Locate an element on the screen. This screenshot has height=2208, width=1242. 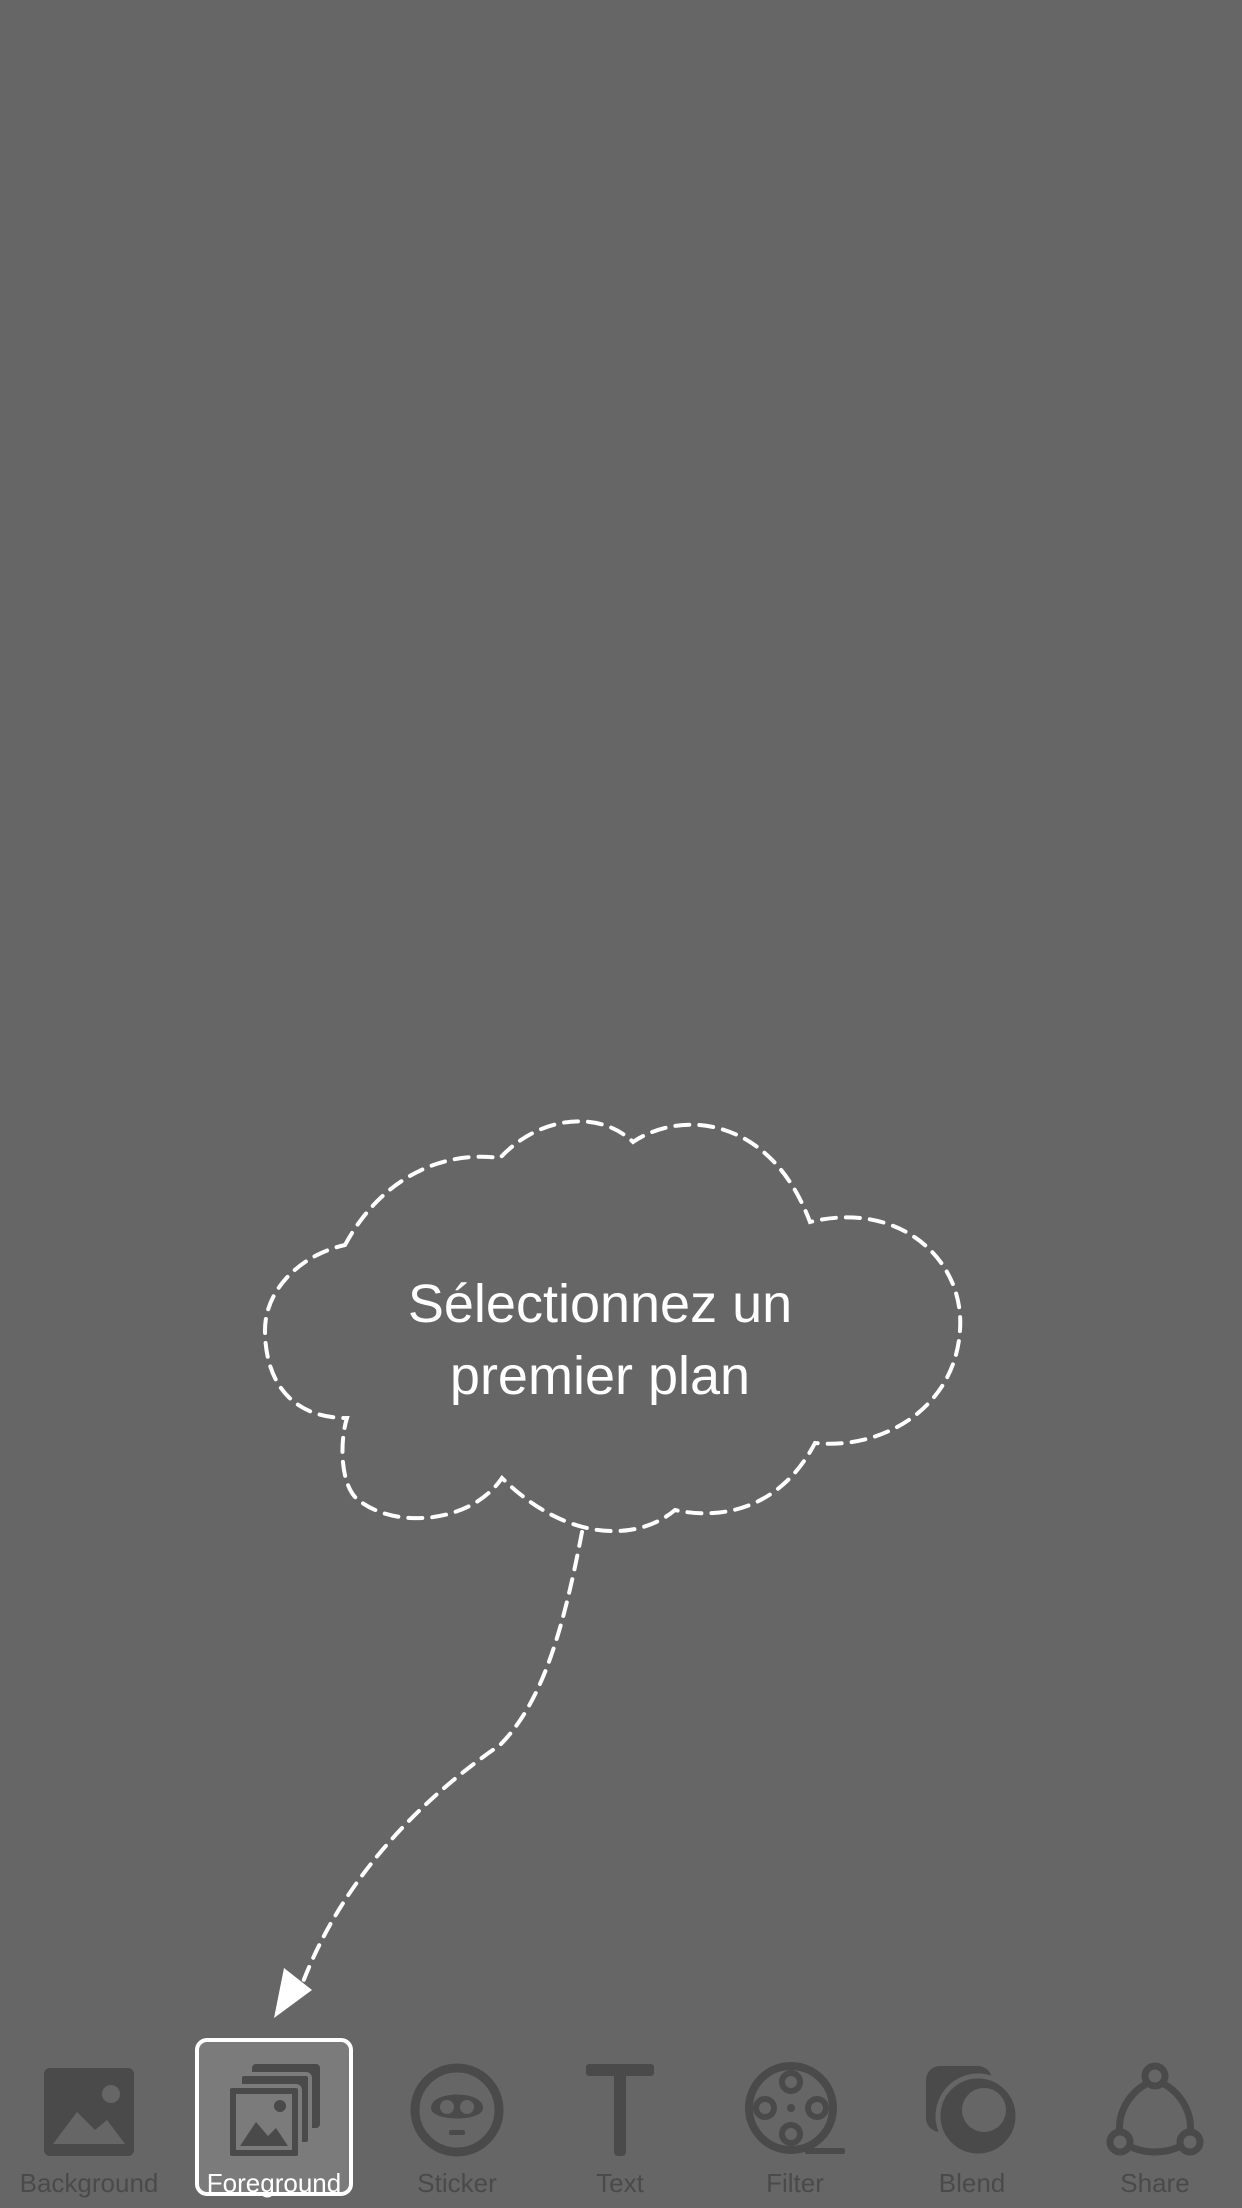
tool-filter-label: Filter is located at coordinates (795, 2183).